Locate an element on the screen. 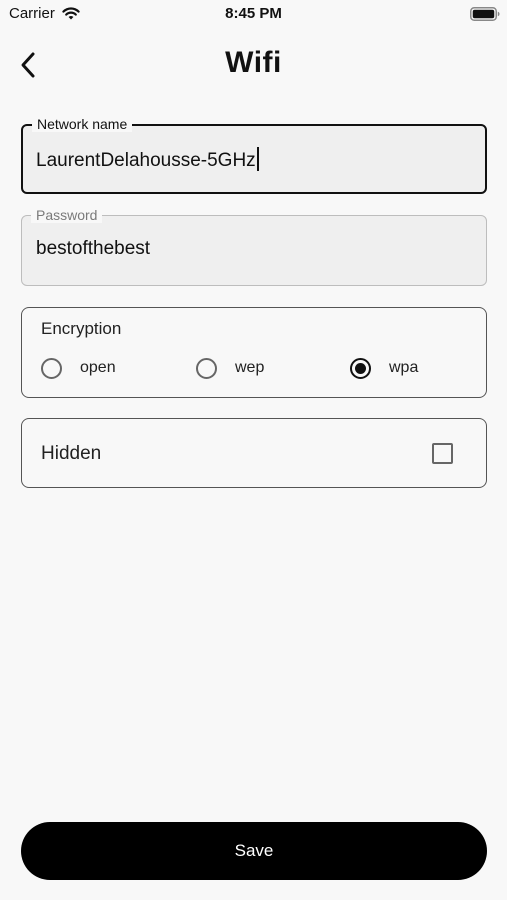 The image size is (507, 900). network-name-field: Network name LaurentDelahousse-5GHz is located at coordinates (254, 155).